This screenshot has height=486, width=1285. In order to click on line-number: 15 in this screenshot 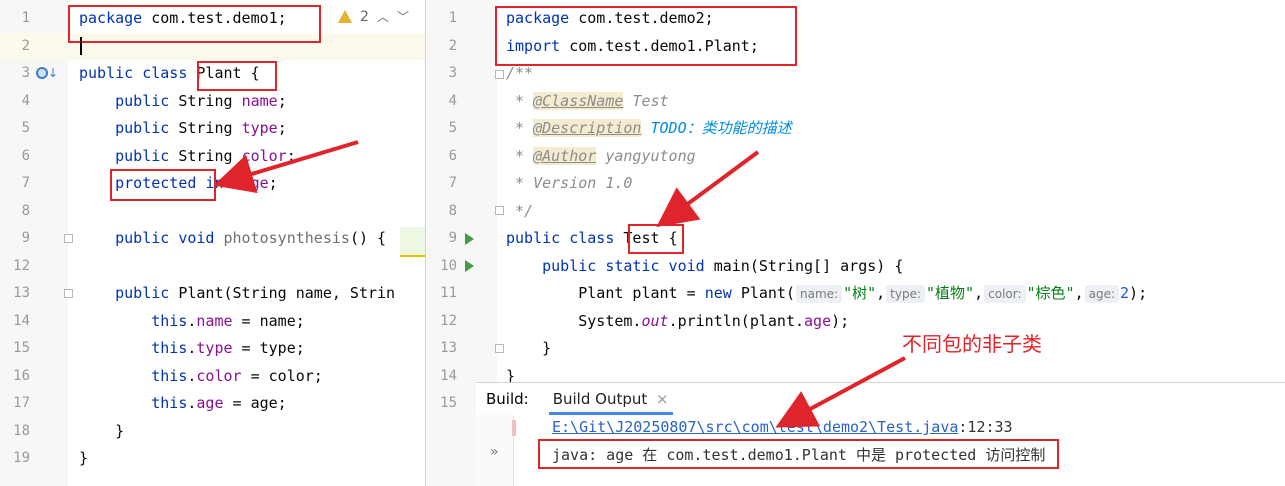, I will do `click(448, 403)`.